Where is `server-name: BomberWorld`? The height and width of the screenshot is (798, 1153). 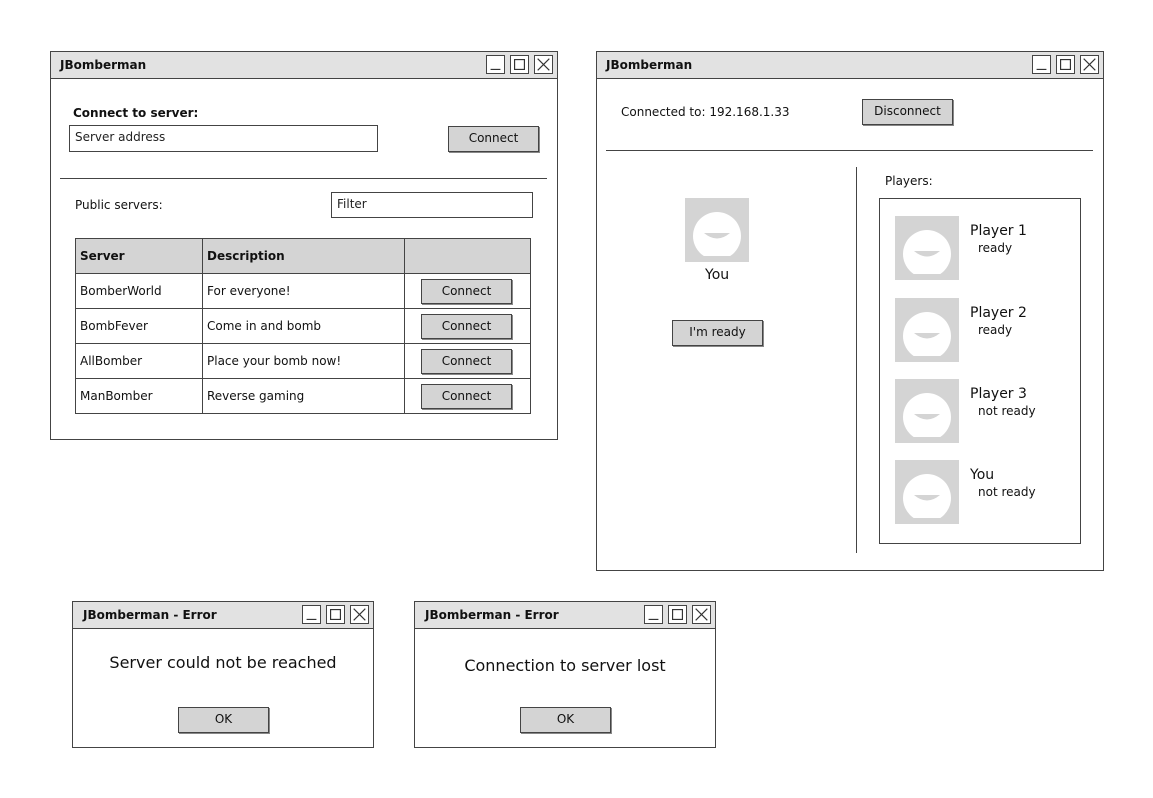 server-name: BomberWorld is located at coordinates (139, 291).